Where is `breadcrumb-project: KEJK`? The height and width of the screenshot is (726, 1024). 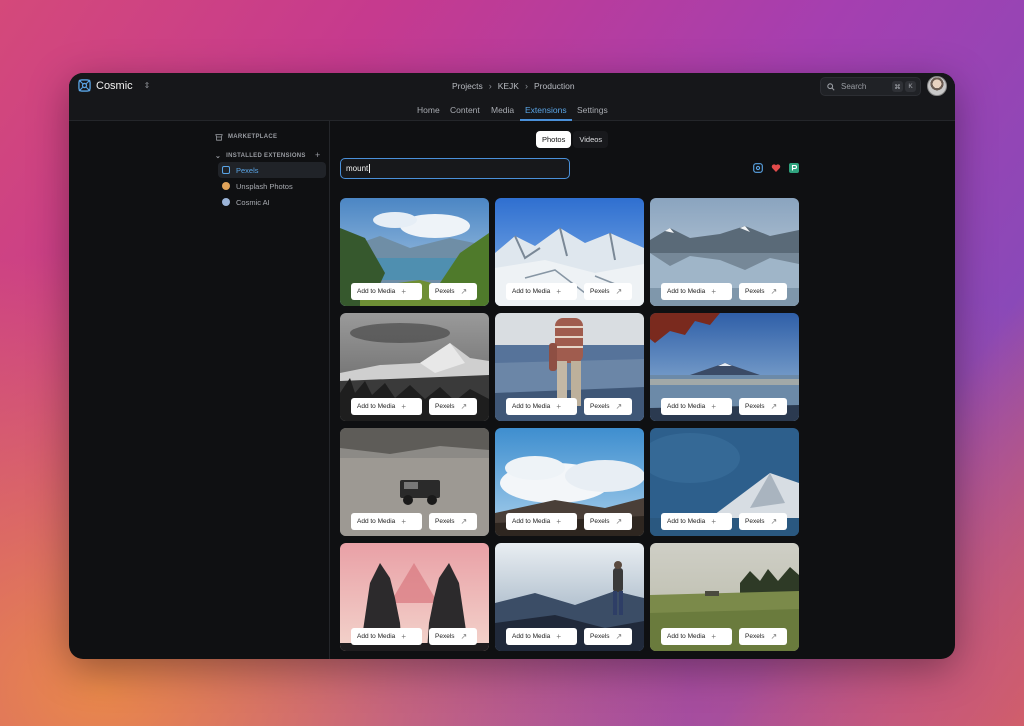 breadcrumb-project: KEJK is located at coordinates (508, 86).